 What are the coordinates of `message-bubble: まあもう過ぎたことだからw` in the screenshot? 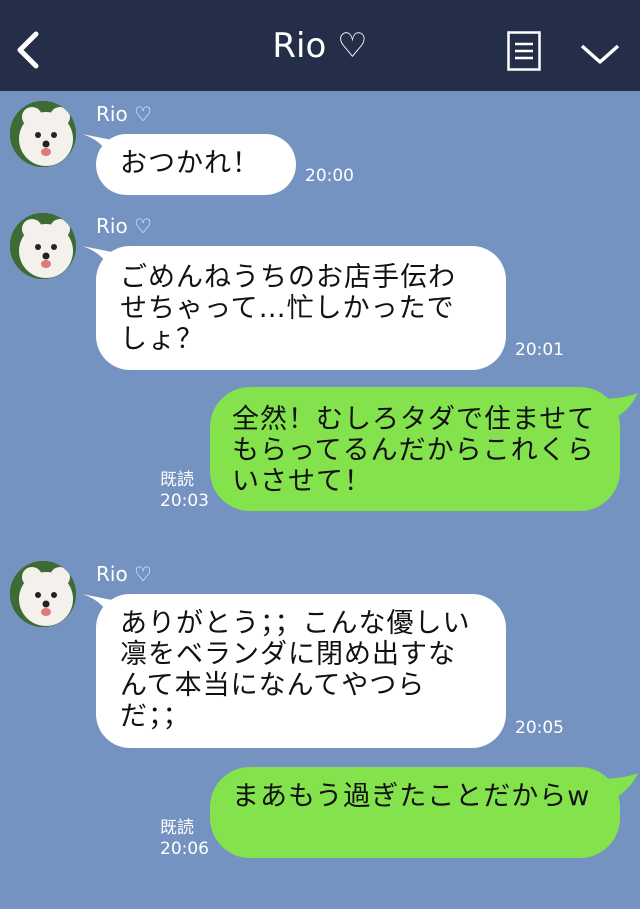 It's located at (415, 812).